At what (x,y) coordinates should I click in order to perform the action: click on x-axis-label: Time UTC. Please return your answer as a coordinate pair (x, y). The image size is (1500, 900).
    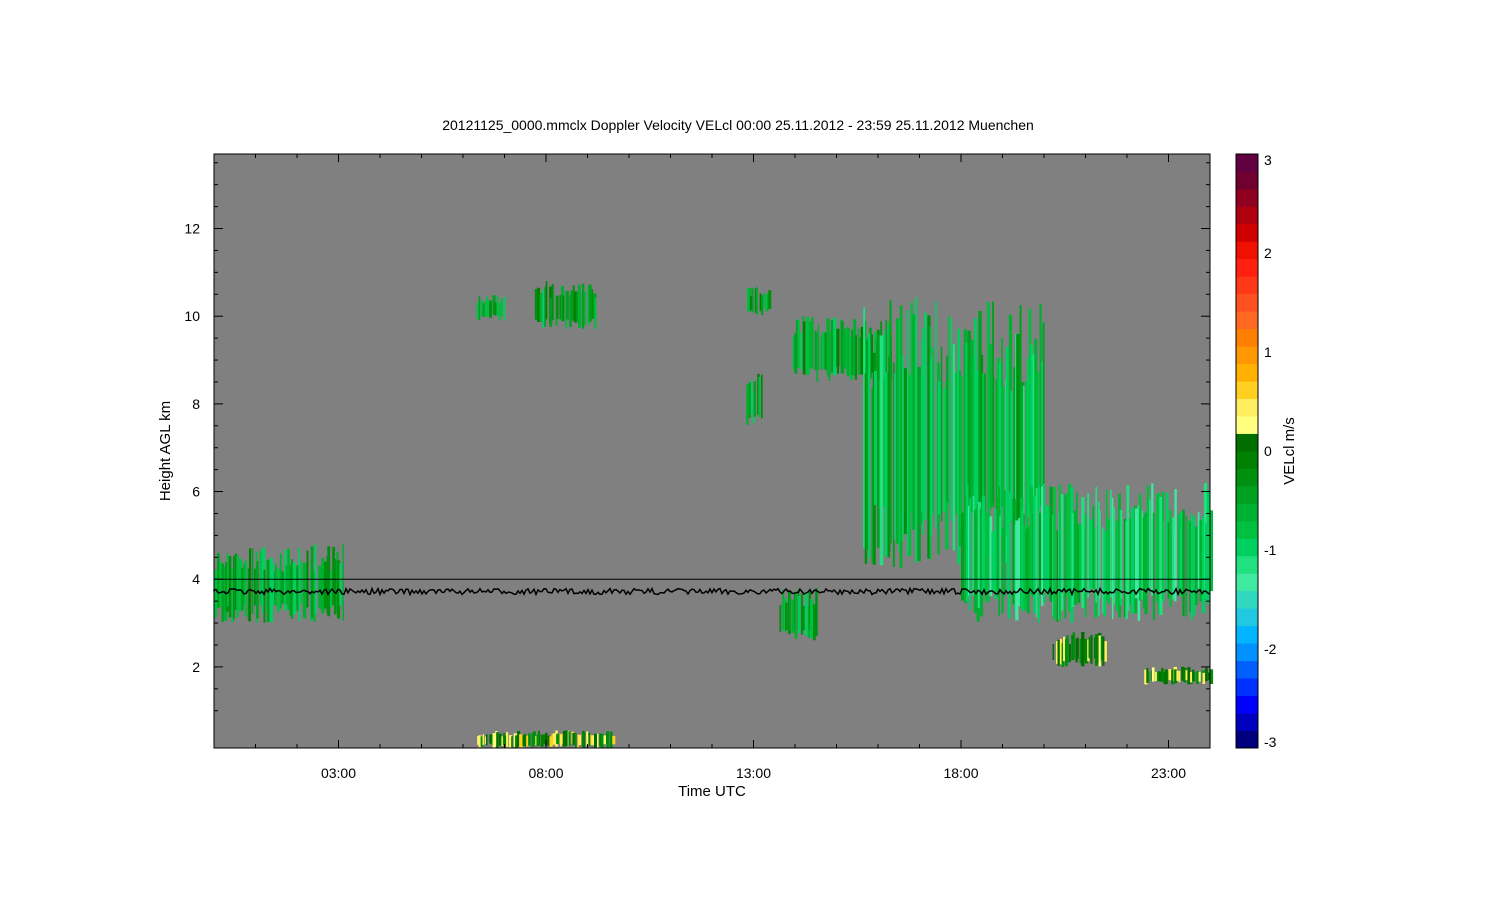
    Looking at the image, I should click on (712, 791).